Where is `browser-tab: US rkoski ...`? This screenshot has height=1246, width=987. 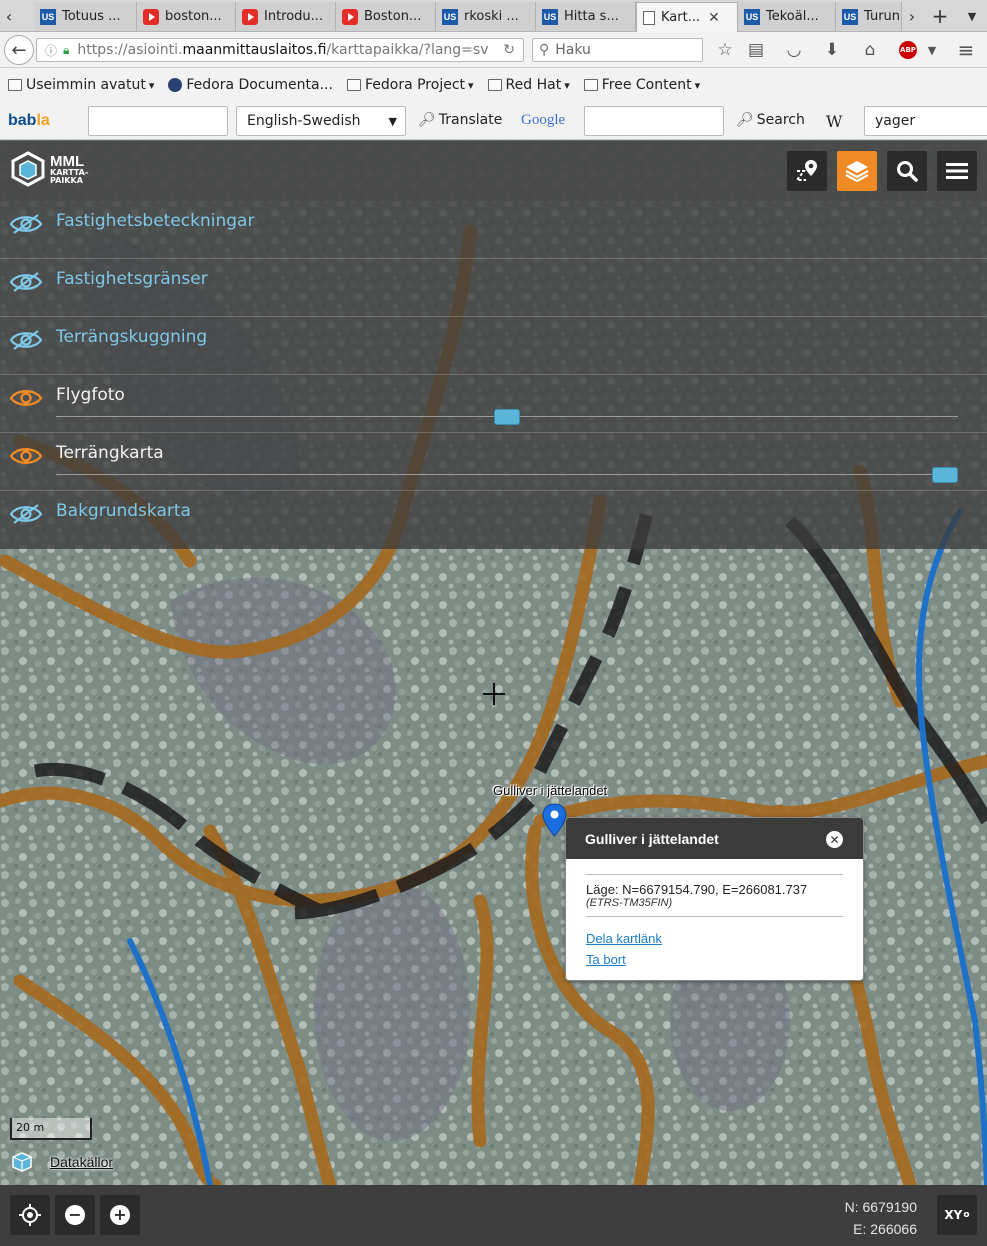 browser-tab: US rkoski ... is located at coordinates (486, 16).